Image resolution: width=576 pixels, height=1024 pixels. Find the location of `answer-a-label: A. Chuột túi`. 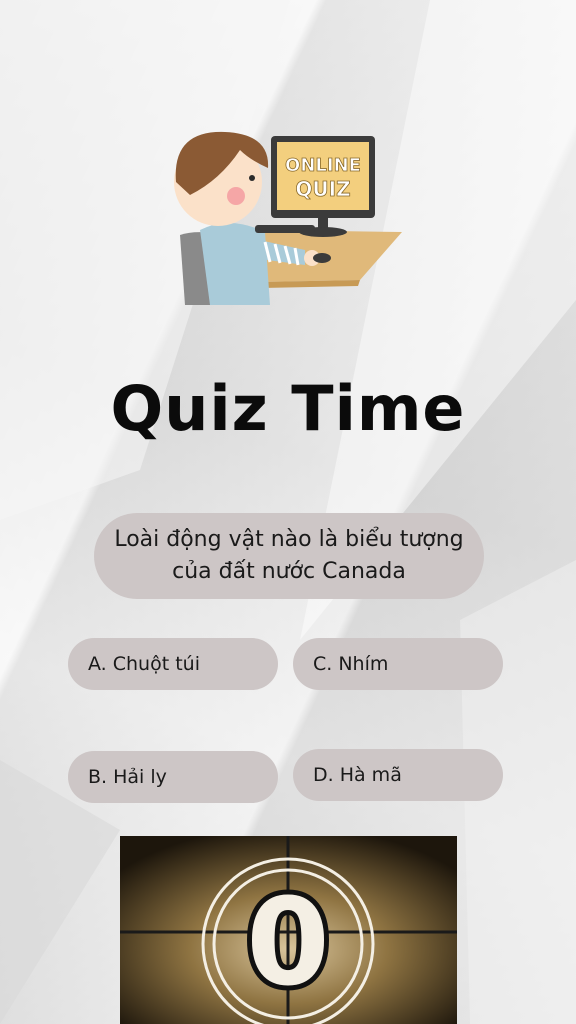

answer-a-label: A. Chuột túi is located at coordinates (144, 664).